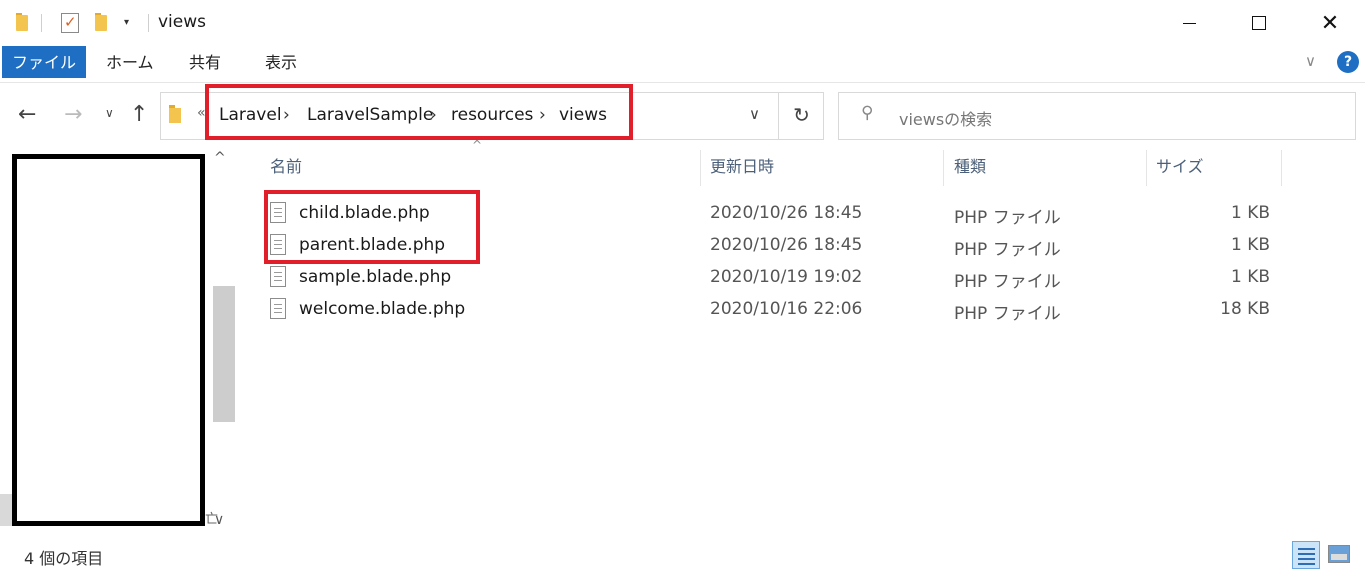  I want to click on minimize-button, so click(1189, 23).